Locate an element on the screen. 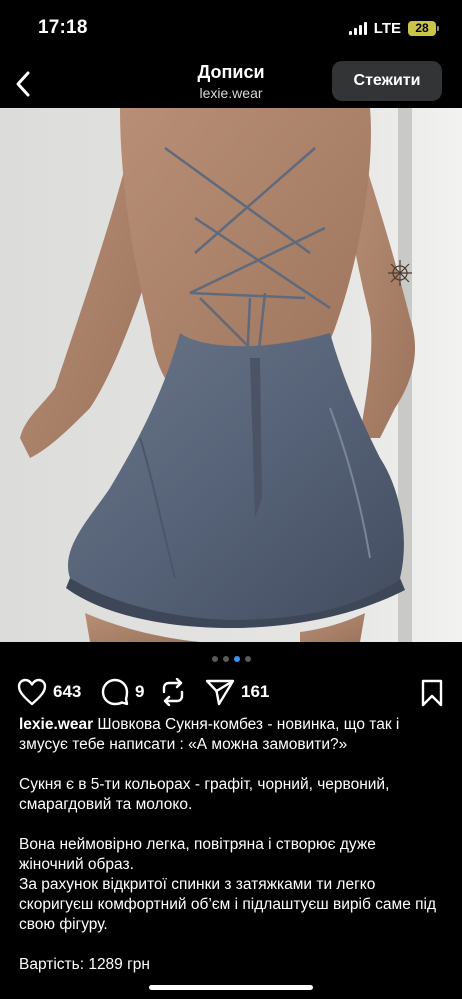 The width and height of the screenshot is (462, 999). share-button: 161 is located at coordinates (237, 692).